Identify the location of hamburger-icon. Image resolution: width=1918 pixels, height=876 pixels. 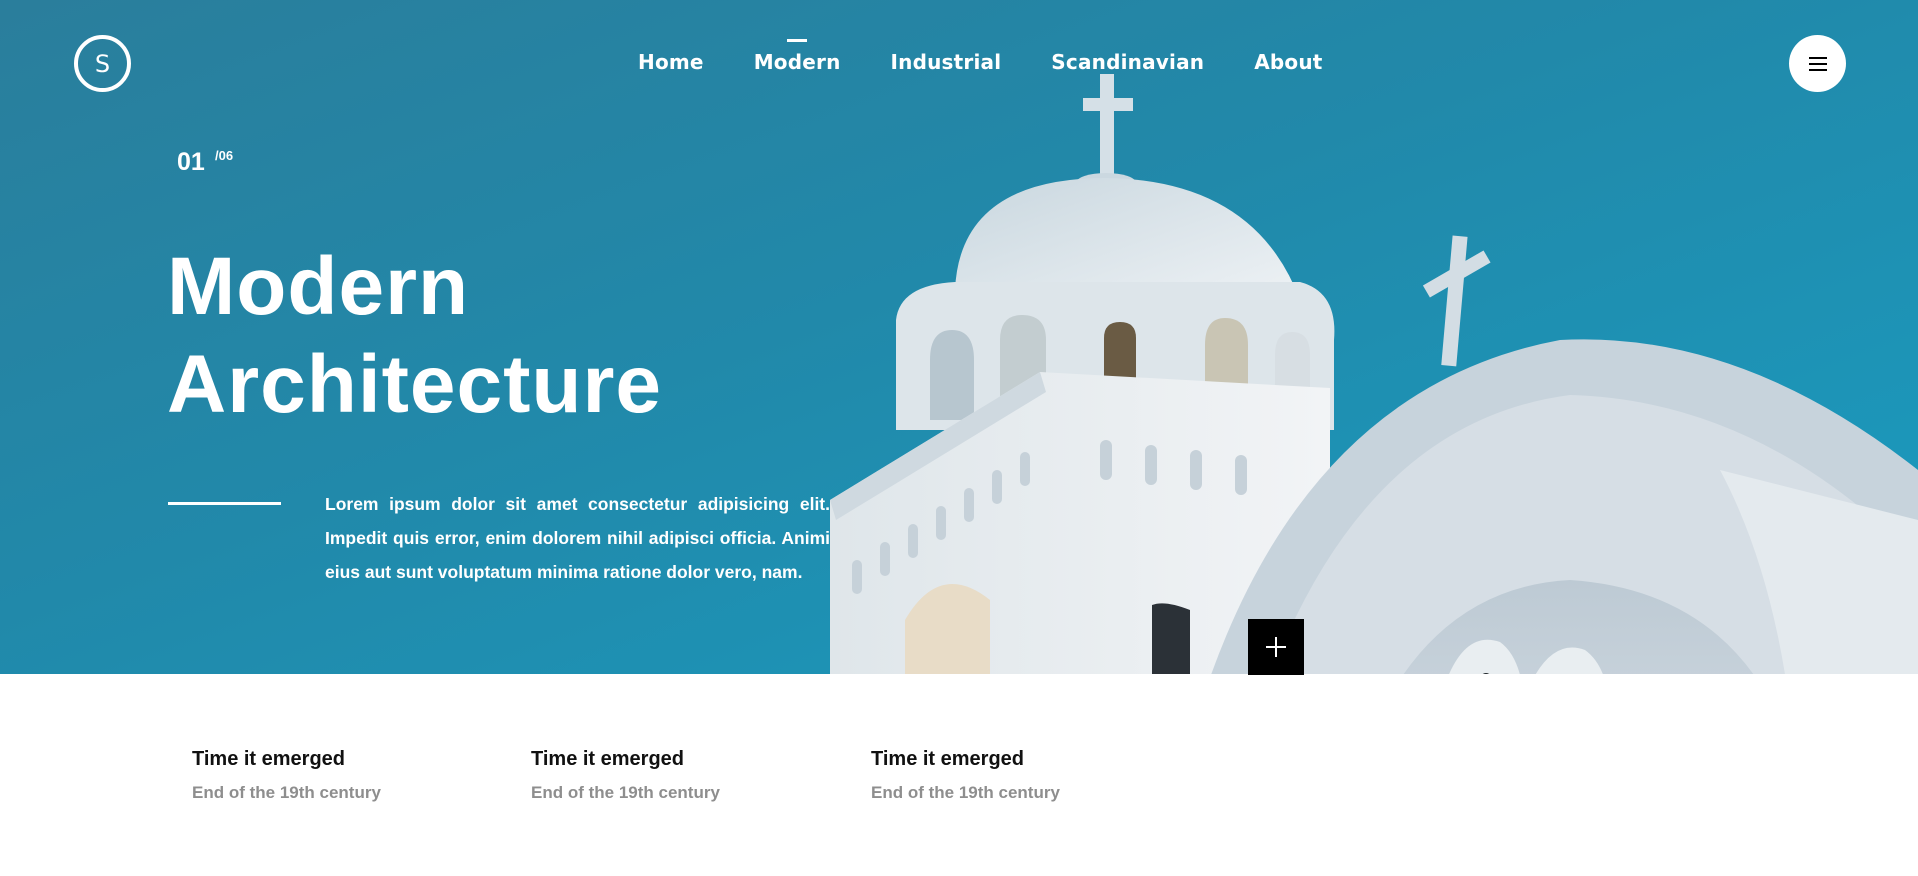
(1817, 63).